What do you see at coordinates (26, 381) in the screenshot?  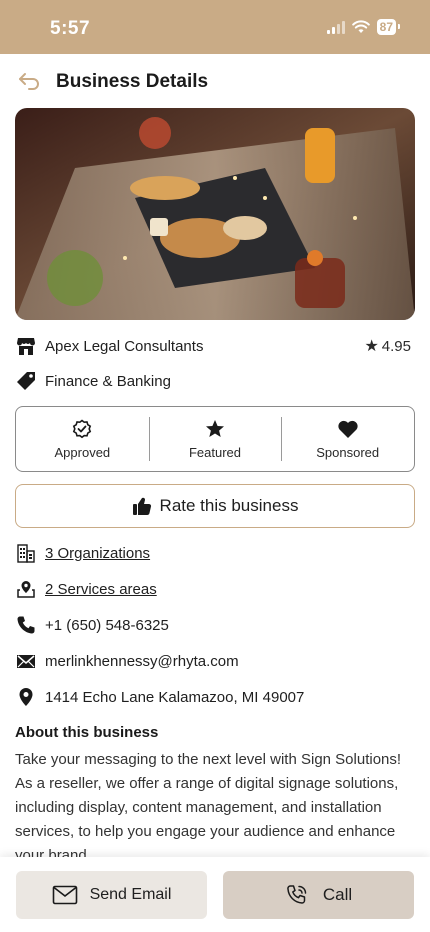 I see `tag-icon` at bounding box center [26, 381].